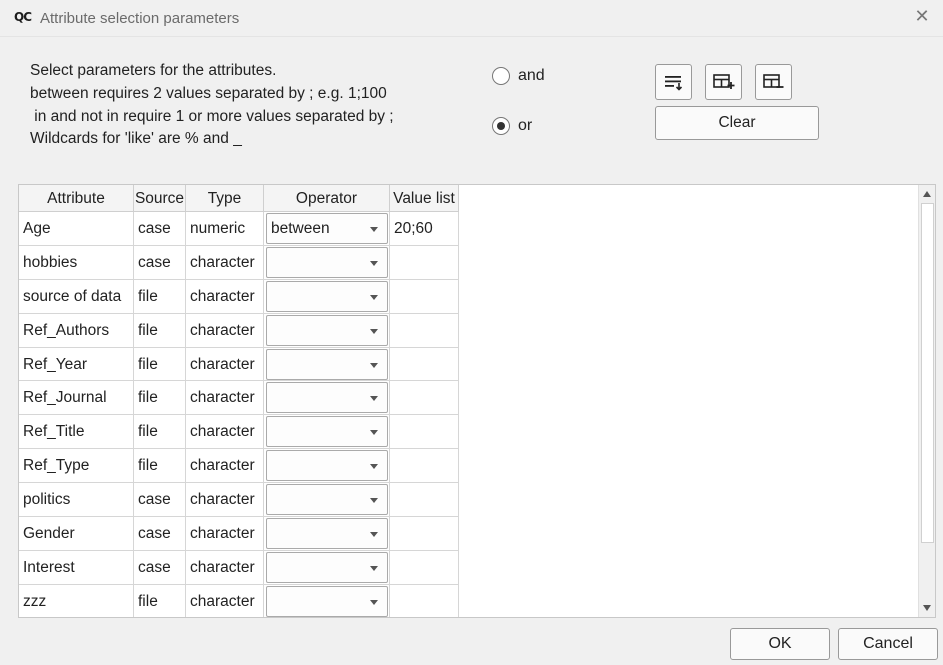 The height and width of the screenshot is (665, 943). Describe the element at coordinates (239, 500) in the screenshot. I see `table-row: politics case character` at that location.